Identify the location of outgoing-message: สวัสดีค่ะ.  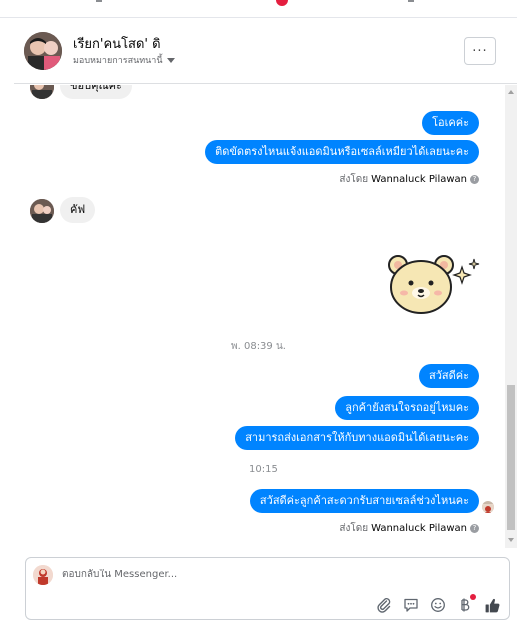
(448, 376).